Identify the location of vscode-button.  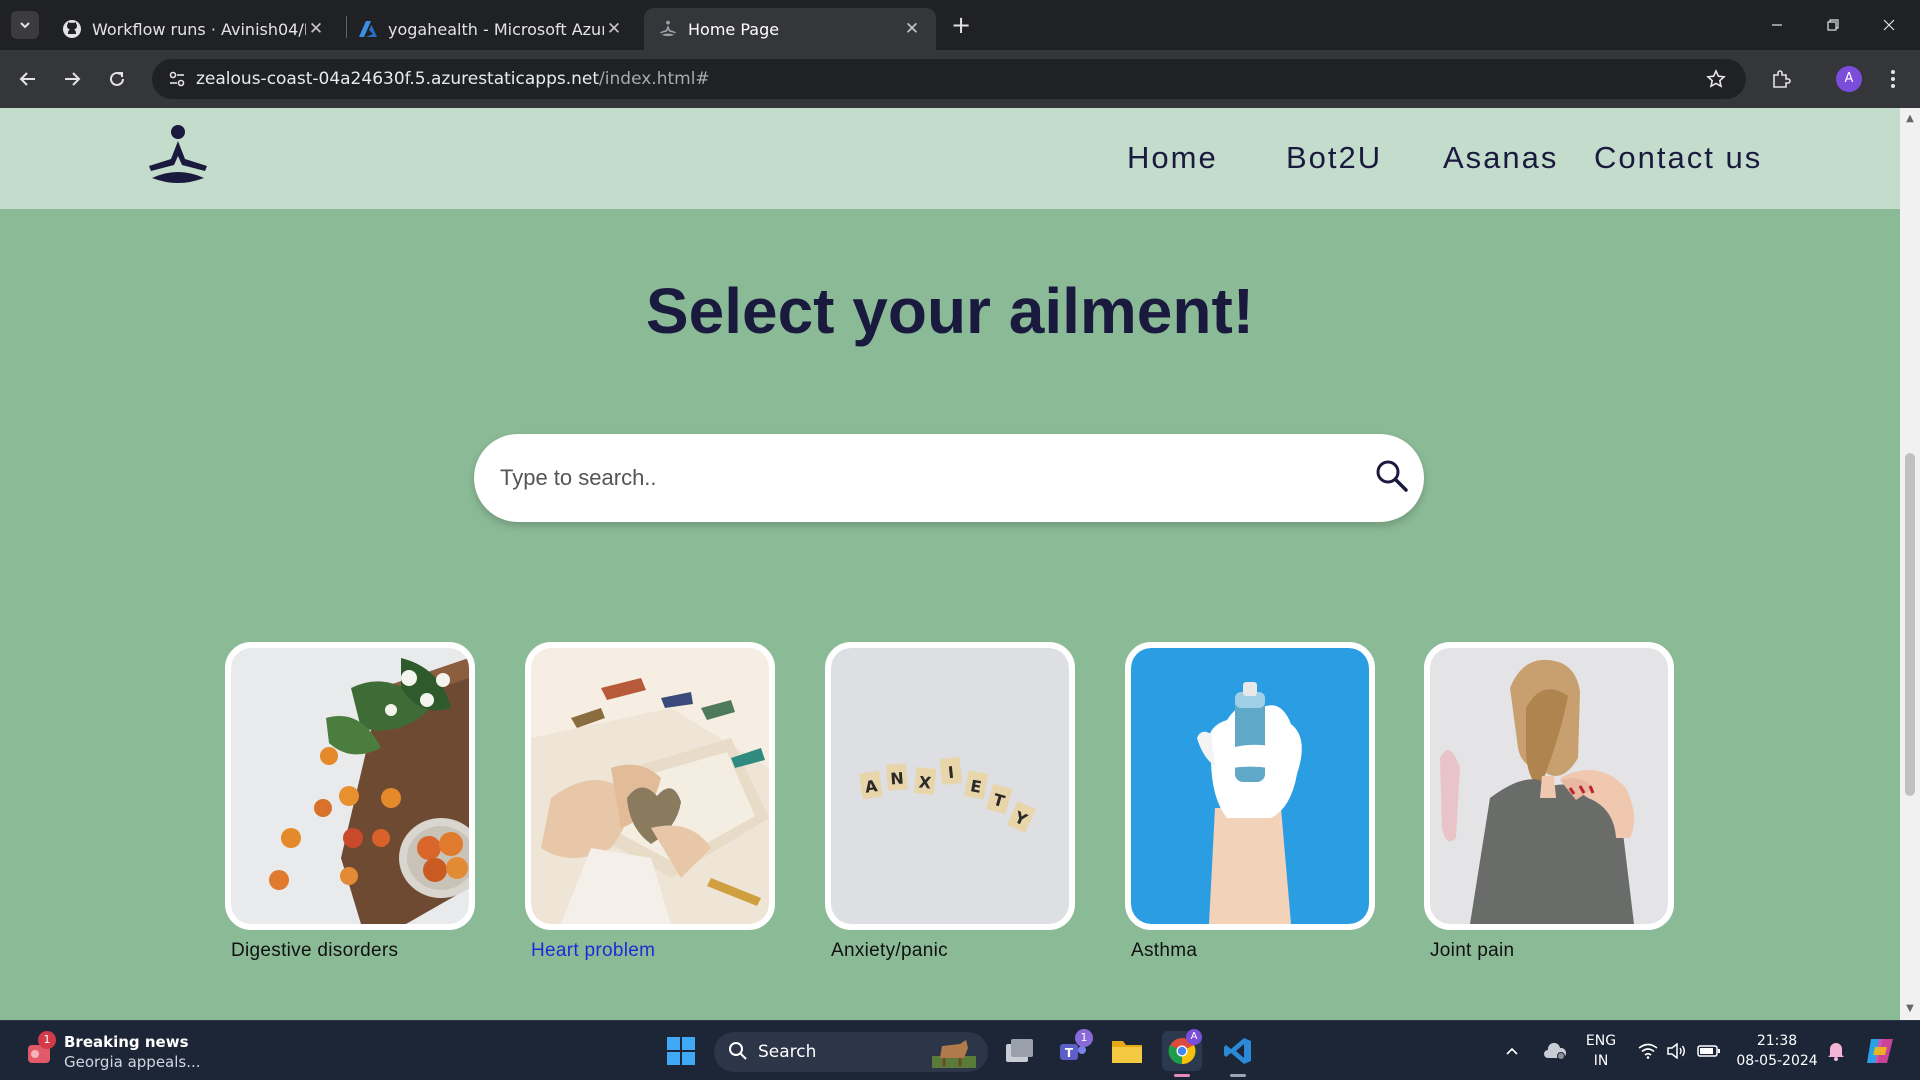
(1238, 1051).